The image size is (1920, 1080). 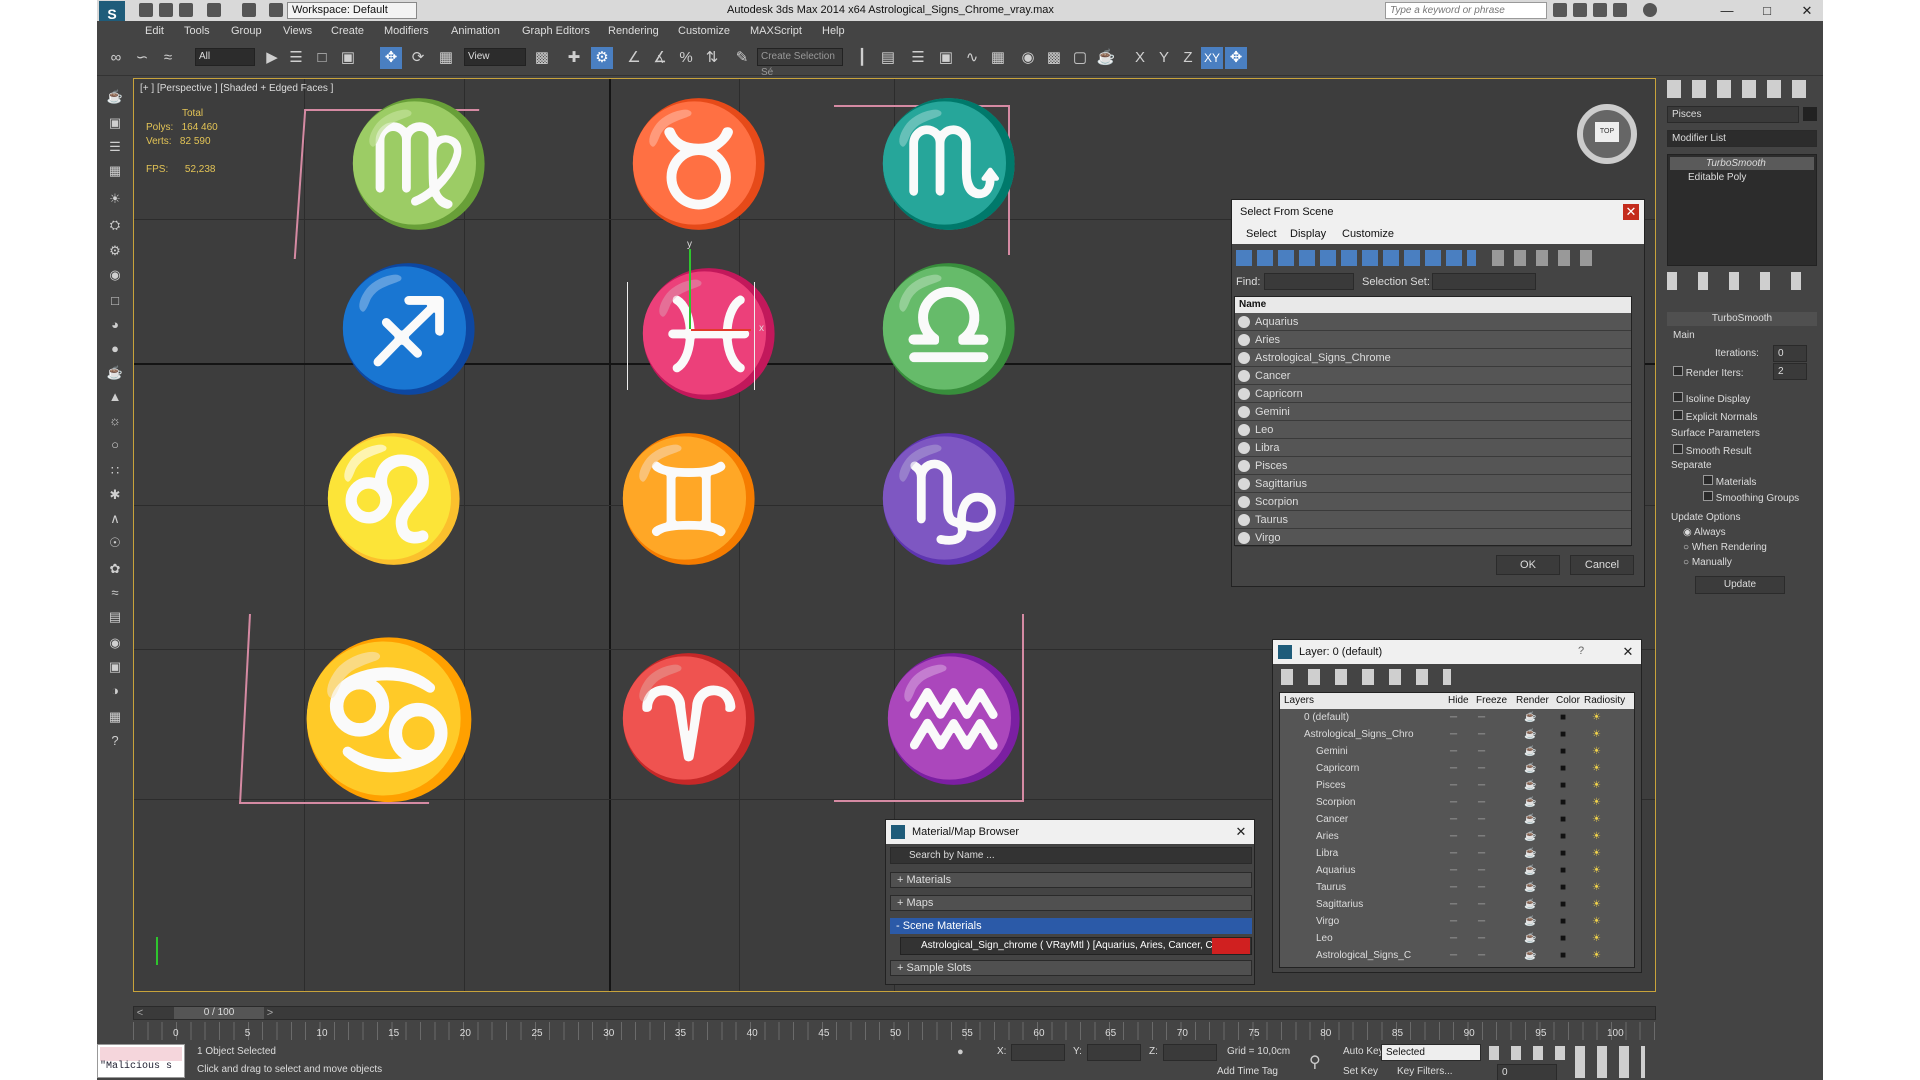 I want to click on teapot-icon: ☕, so click(x=115, y=97).